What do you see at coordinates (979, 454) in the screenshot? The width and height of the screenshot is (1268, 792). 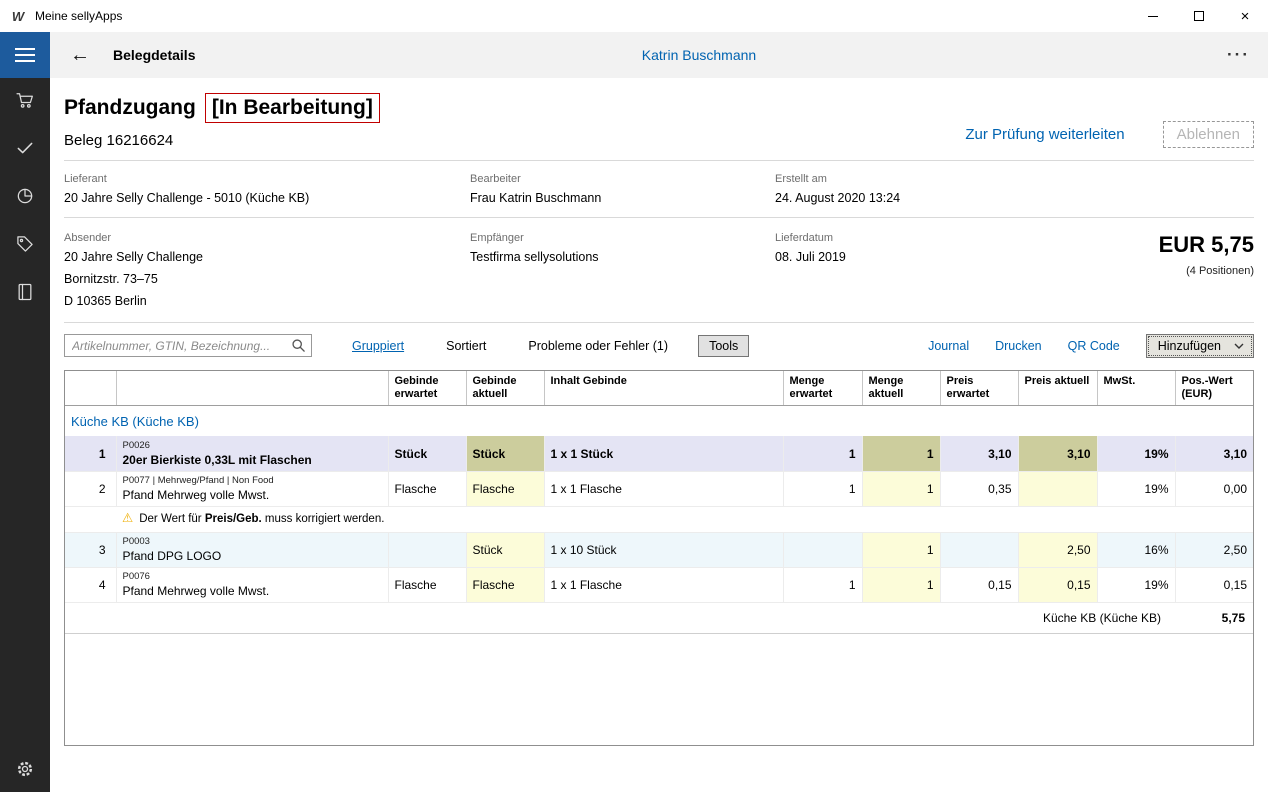 I see `cell-preis-erwartet: 3,10` at bounding box center [979, 454].